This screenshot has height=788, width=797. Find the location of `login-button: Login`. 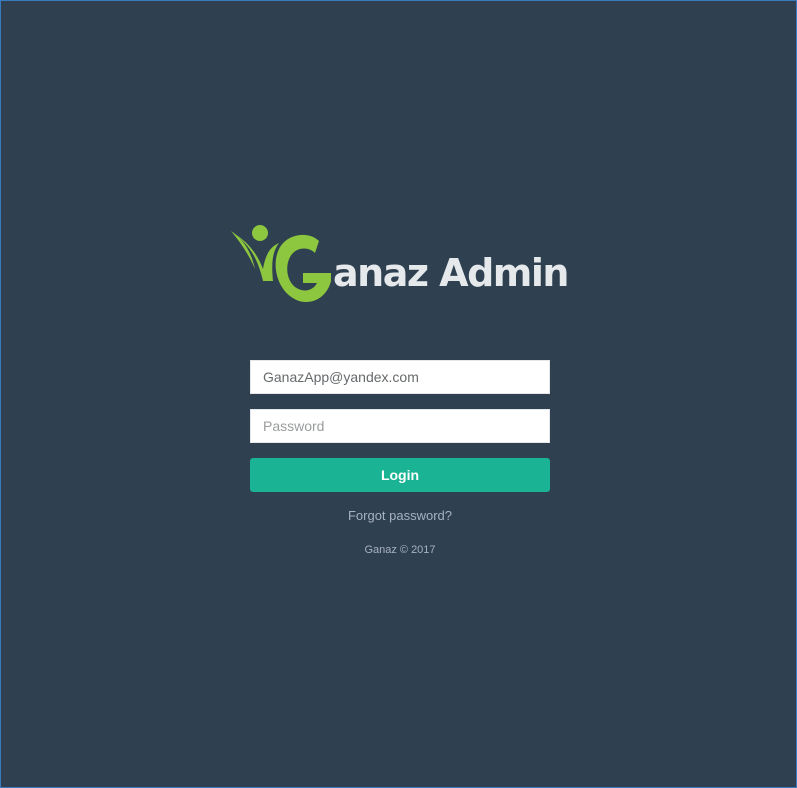

login-button: Login is located at coordinates (400, 475).